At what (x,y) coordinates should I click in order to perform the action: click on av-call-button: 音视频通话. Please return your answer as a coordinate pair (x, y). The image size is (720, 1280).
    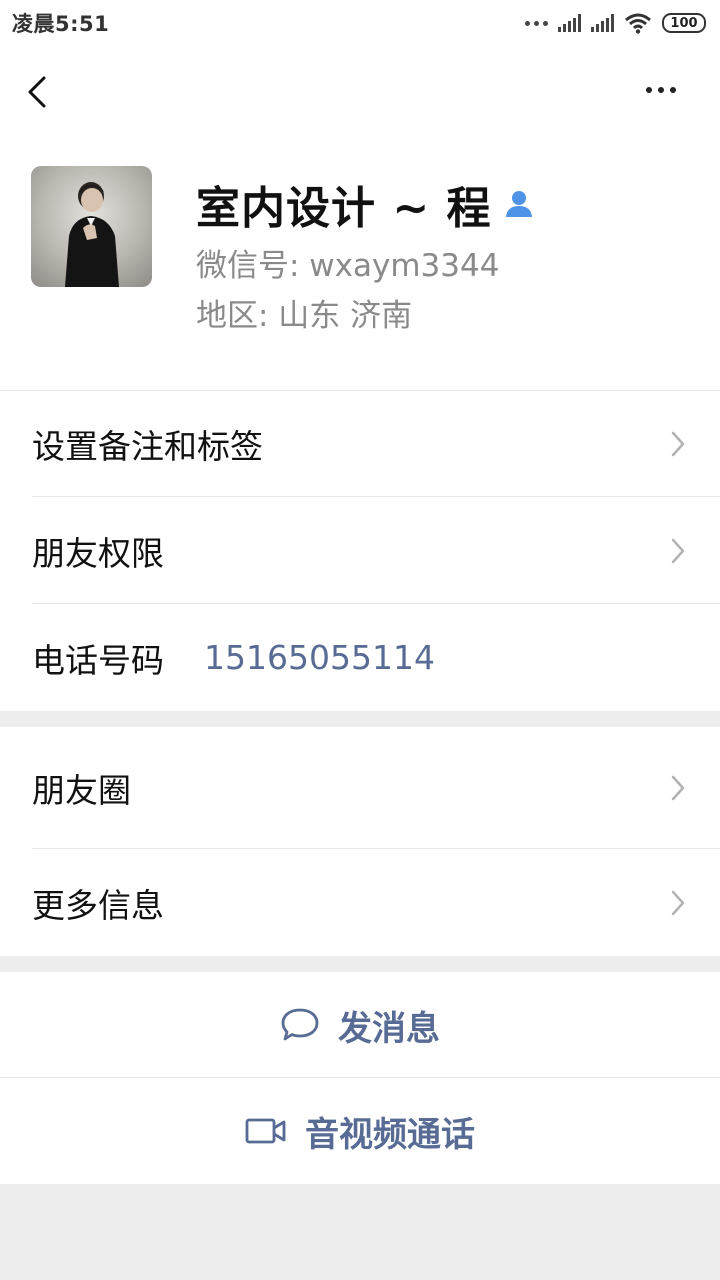
    Looking at the image, I should click on (360, 1131).